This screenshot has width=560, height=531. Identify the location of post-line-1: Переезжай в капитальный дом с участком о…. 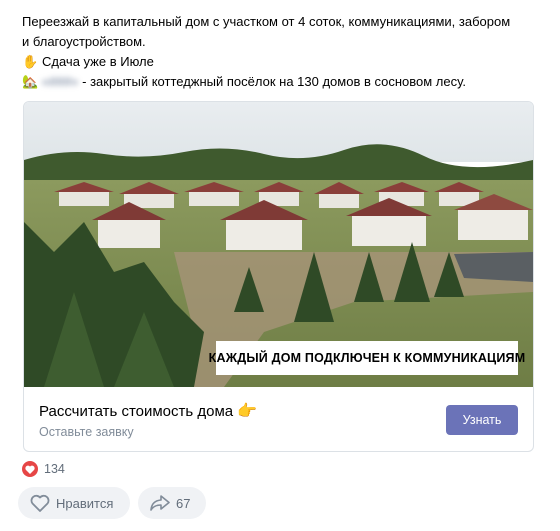
(266, 21).